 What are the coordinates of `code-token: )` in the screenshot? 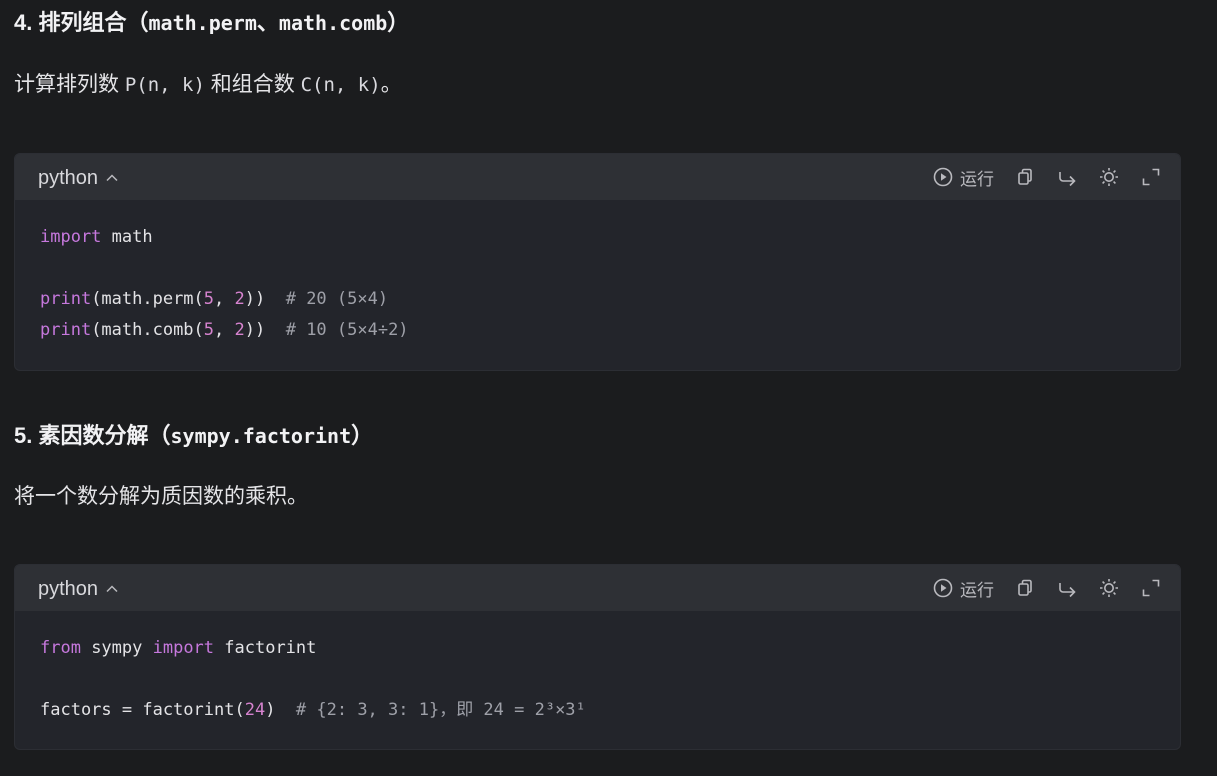 It's located at (280, 710).